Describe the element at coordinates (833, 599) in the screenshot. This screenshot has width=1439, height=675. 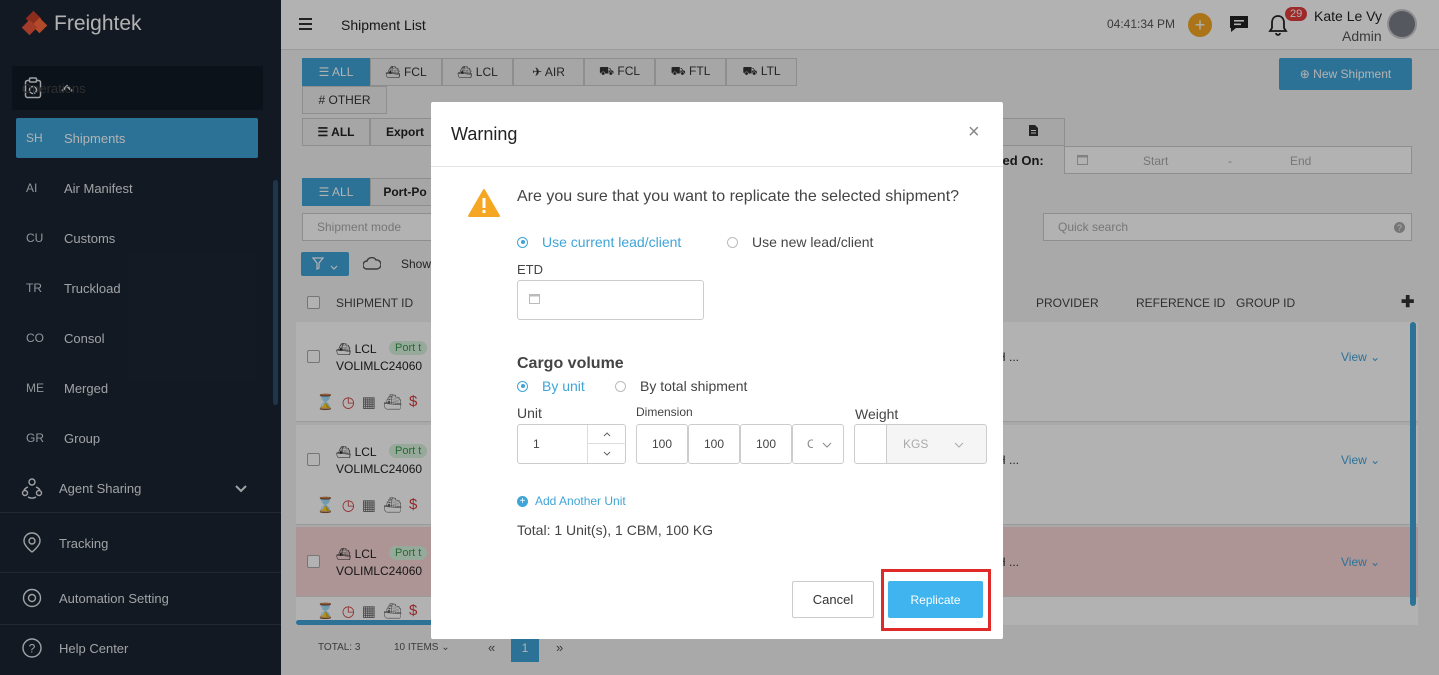
I see `cancel-button: Cancel` at that location.